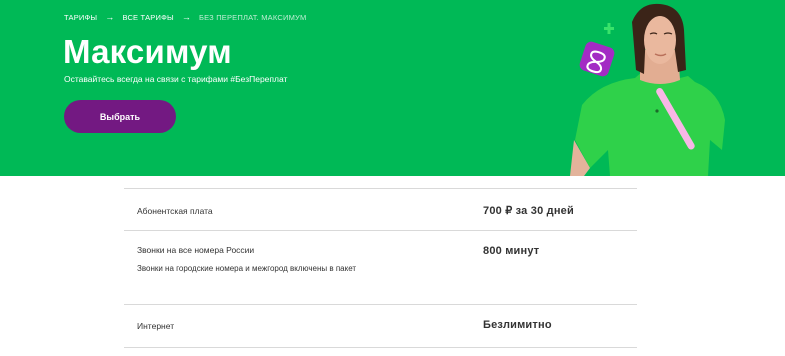  I want to click on person-shirt, so click(650, 124).